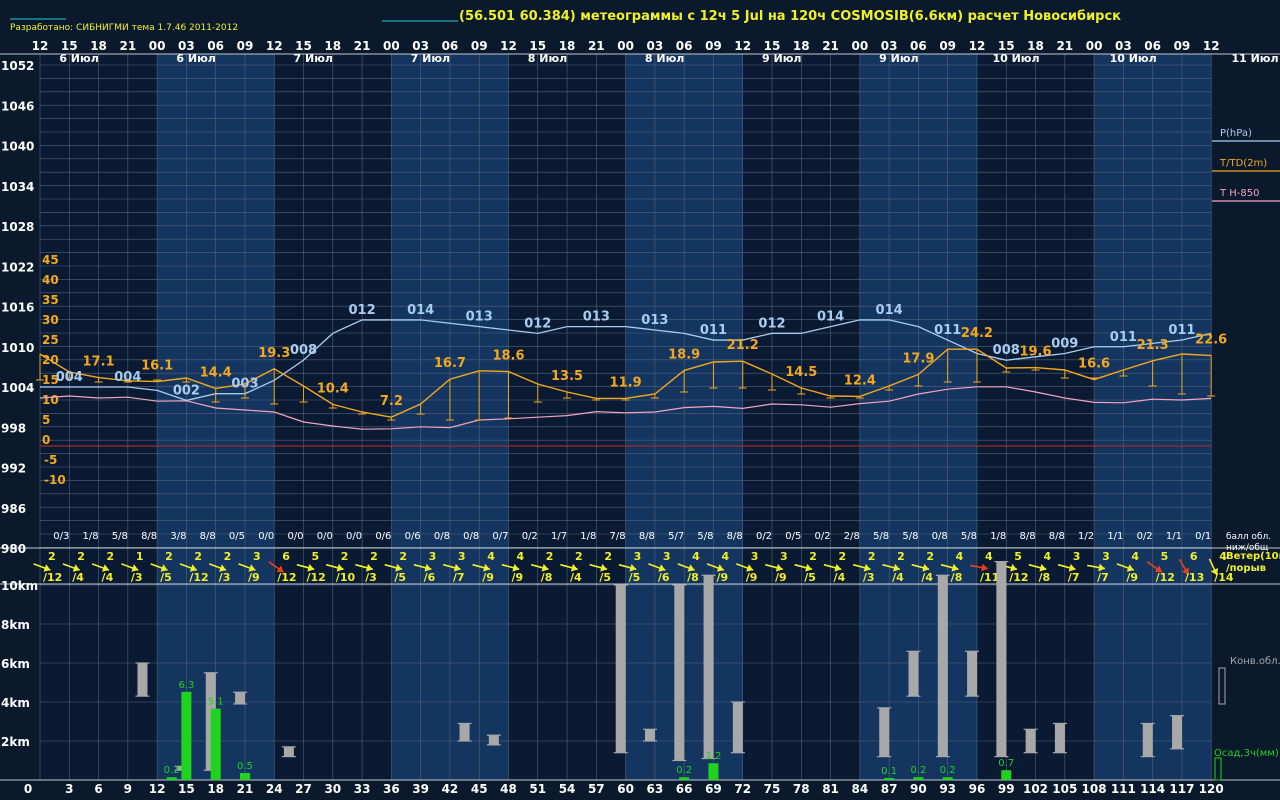  Describe the element at coordinates (332, 789) in the screenshot. I see `bottom-hour-tick-label: 30` at that location.